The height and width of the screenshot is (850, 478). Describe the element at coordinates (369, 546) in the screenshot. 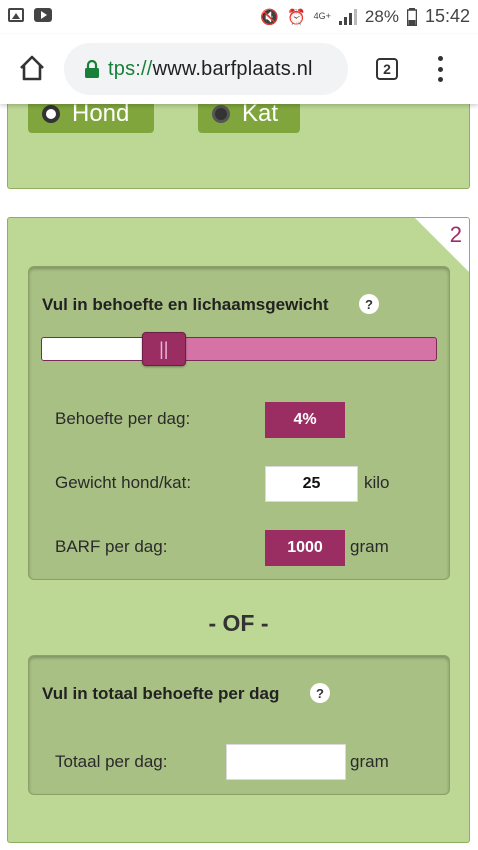

I see `barf-unit: gram` at that location.